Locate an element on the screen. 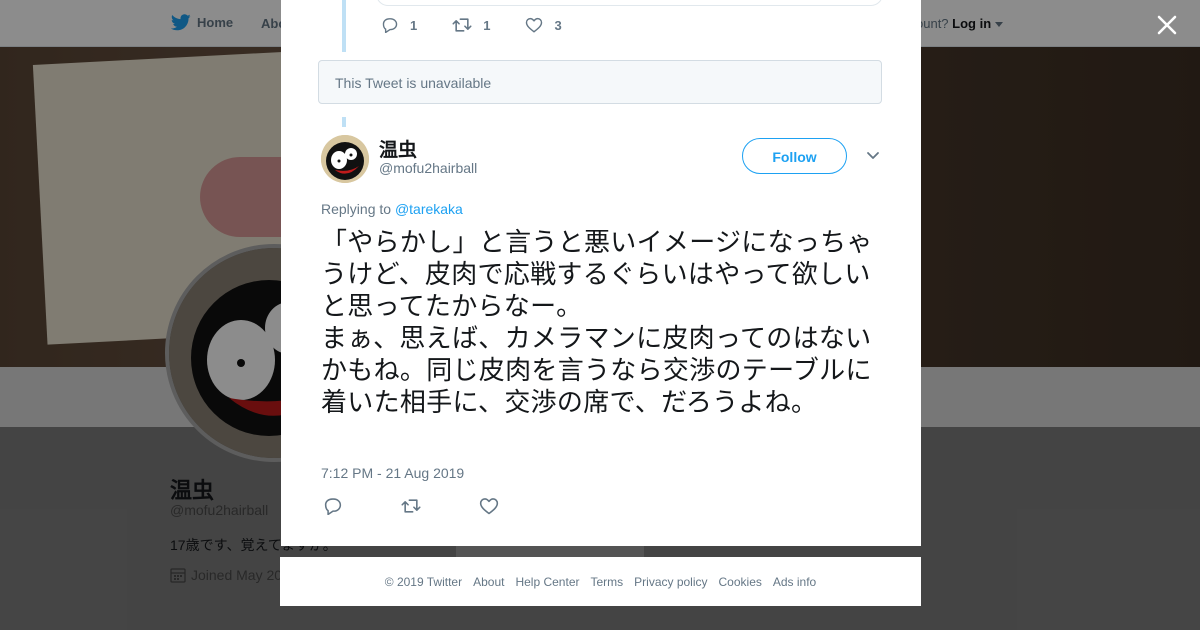 Image resolution: width=1200 pixels, height=630 pixels. replying-to: Replying to @tarekaka is located at coordinates (392, 209).